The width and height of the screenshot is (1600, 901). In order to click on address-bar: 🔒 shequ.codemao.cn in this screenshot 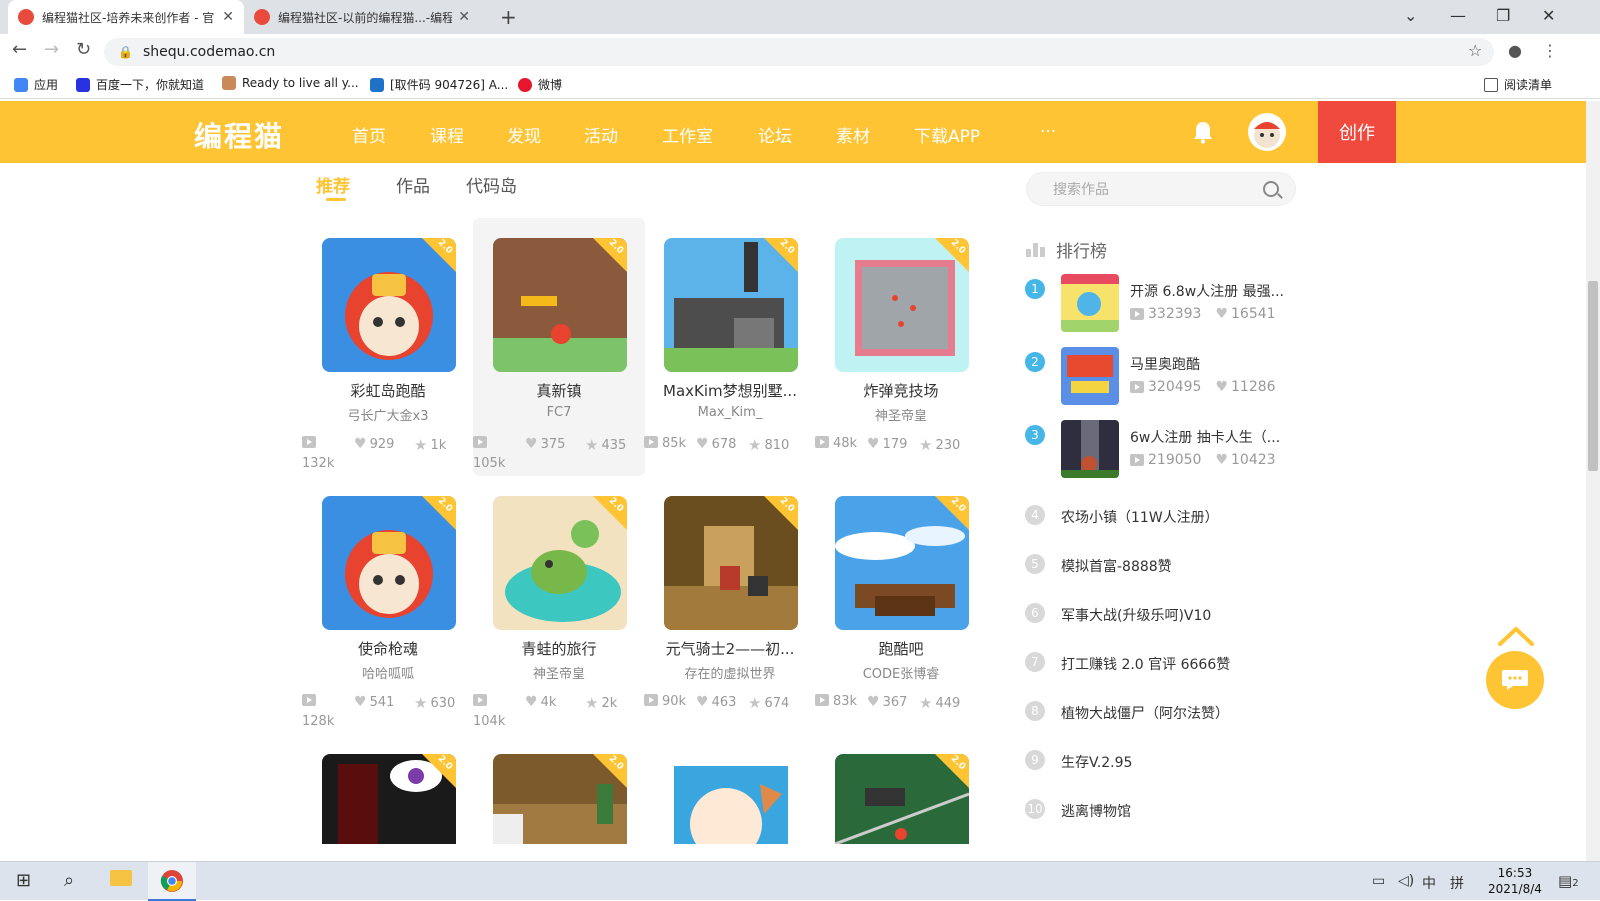, I will do `click(799, 52)`.